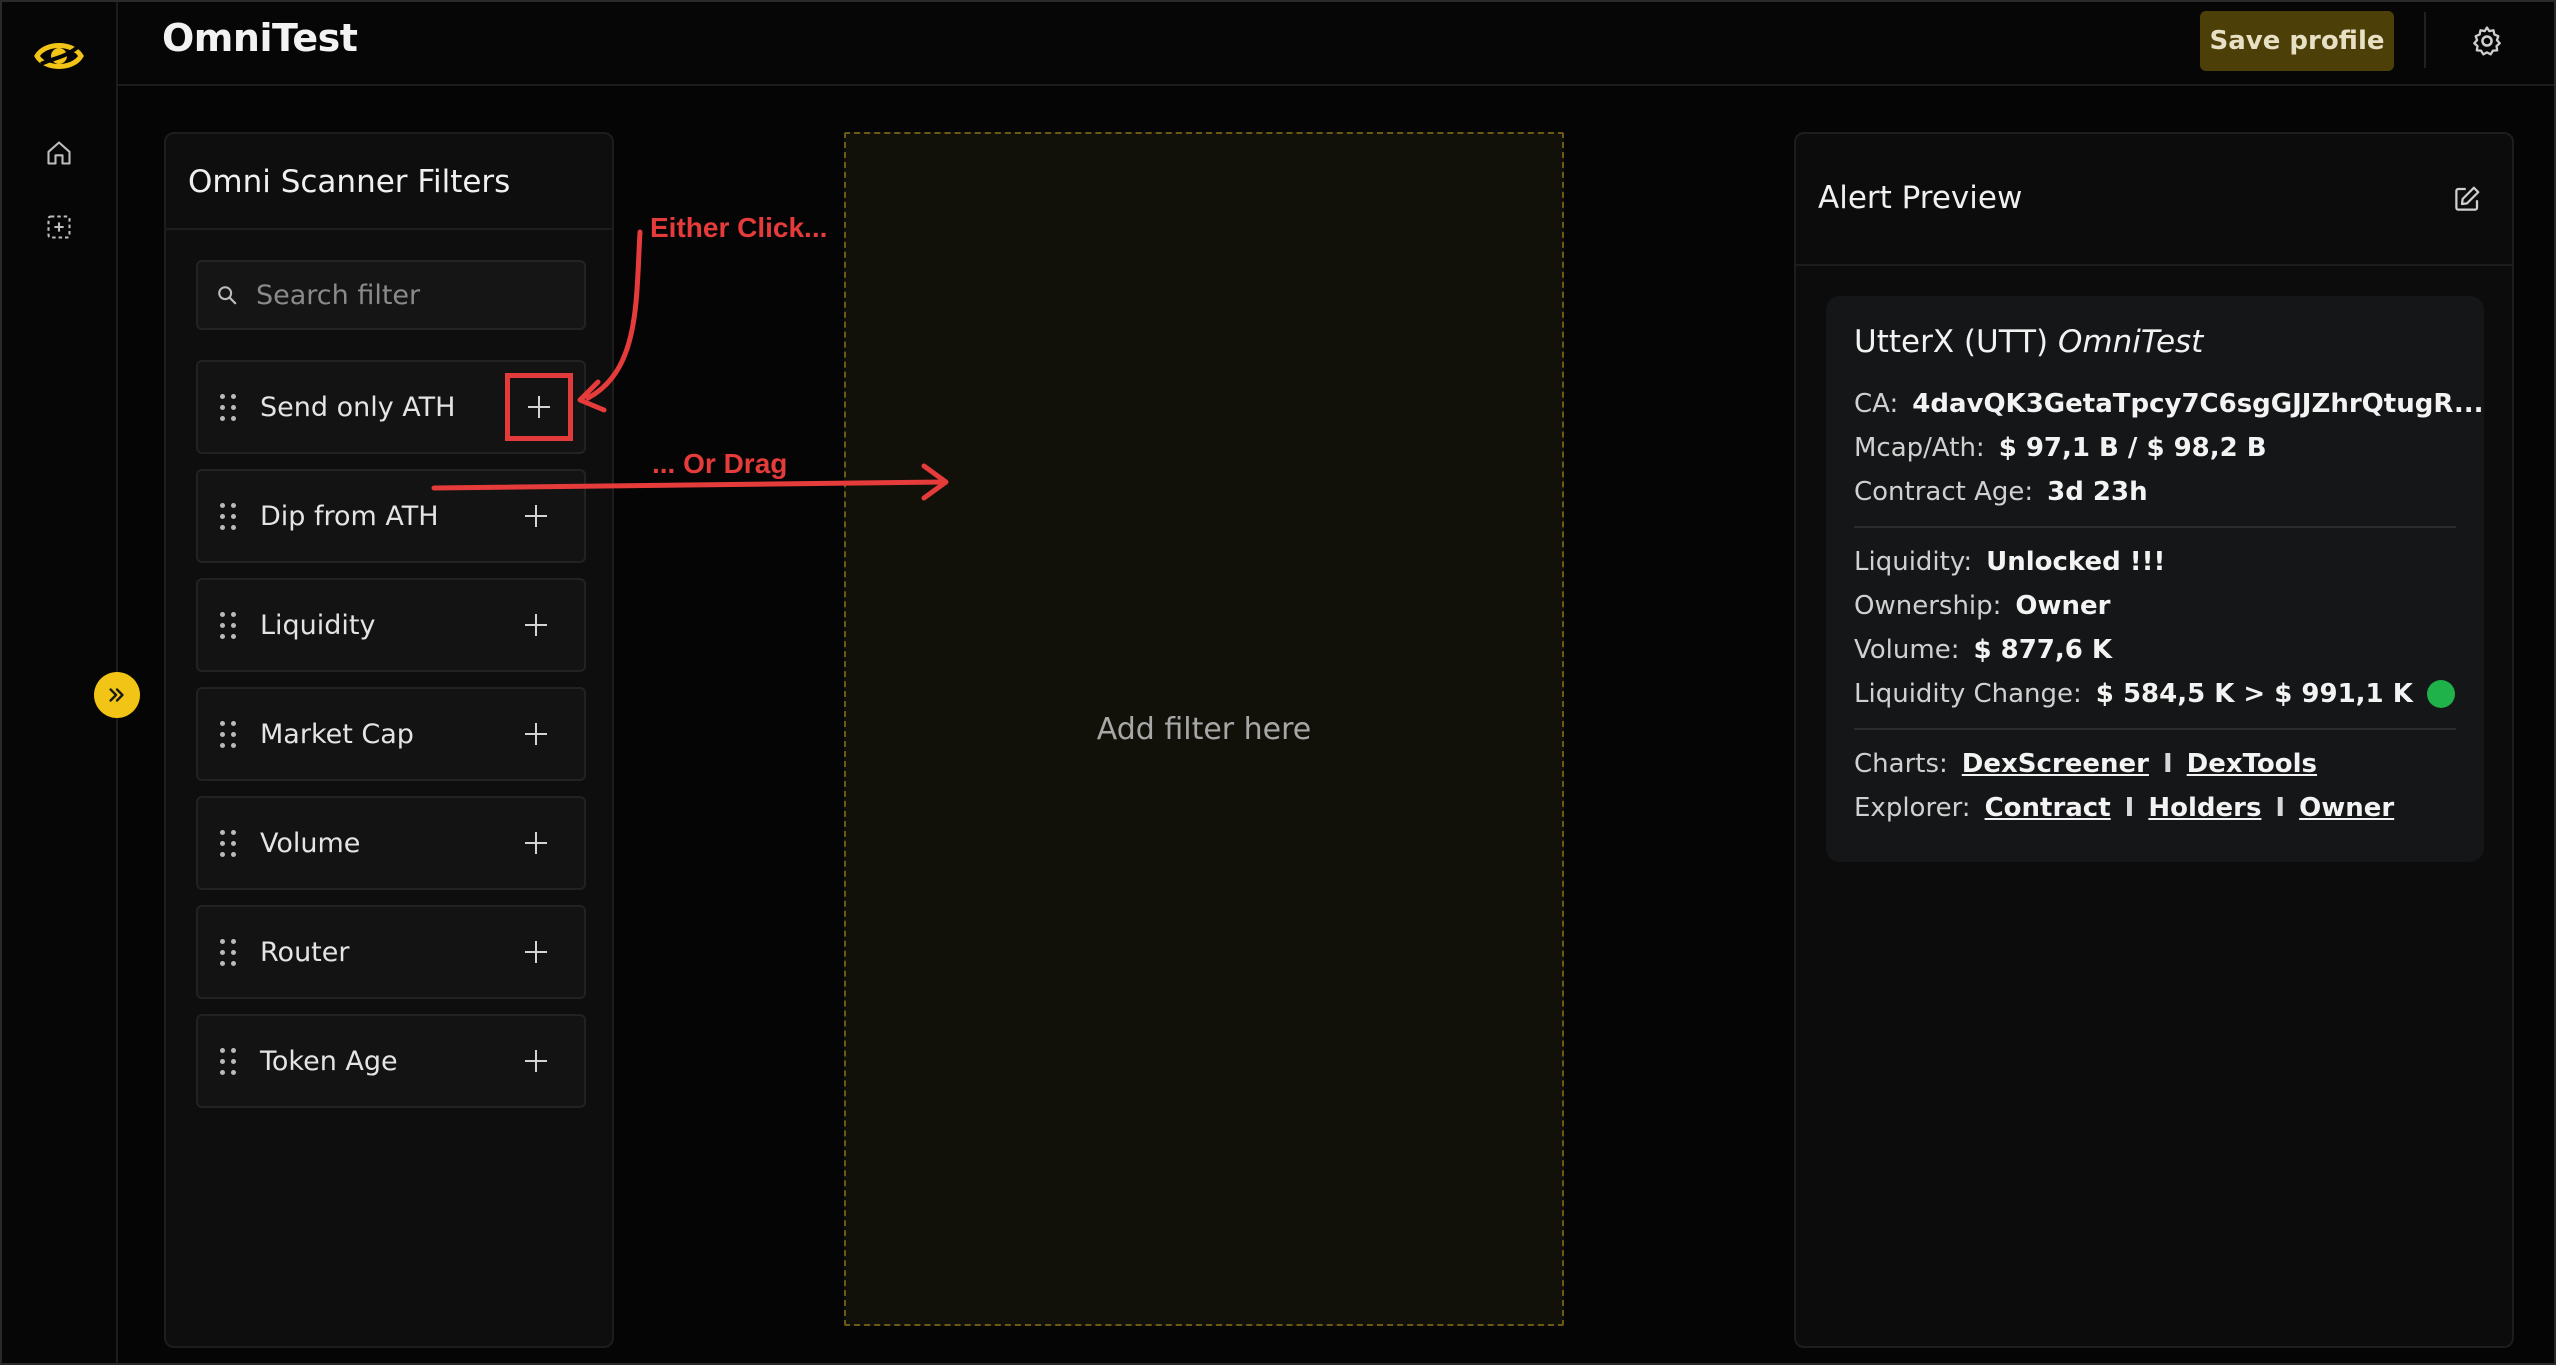 The height and width of the screenshot is (1365, 2556). Describe the element at coordinates (260, 38) in the screenshot. I see `app-title: OmniTest` at that location.